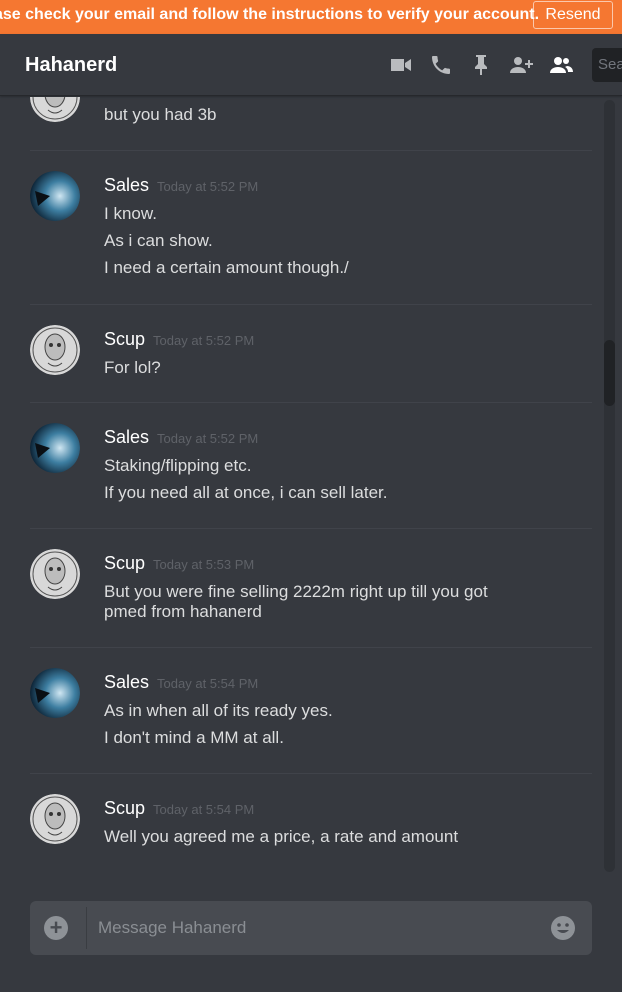 The width and height of the screenshot is (622, 992). I want to click on message-item: Scup Today at 5:52 PM For lol?, so click(311, 353).